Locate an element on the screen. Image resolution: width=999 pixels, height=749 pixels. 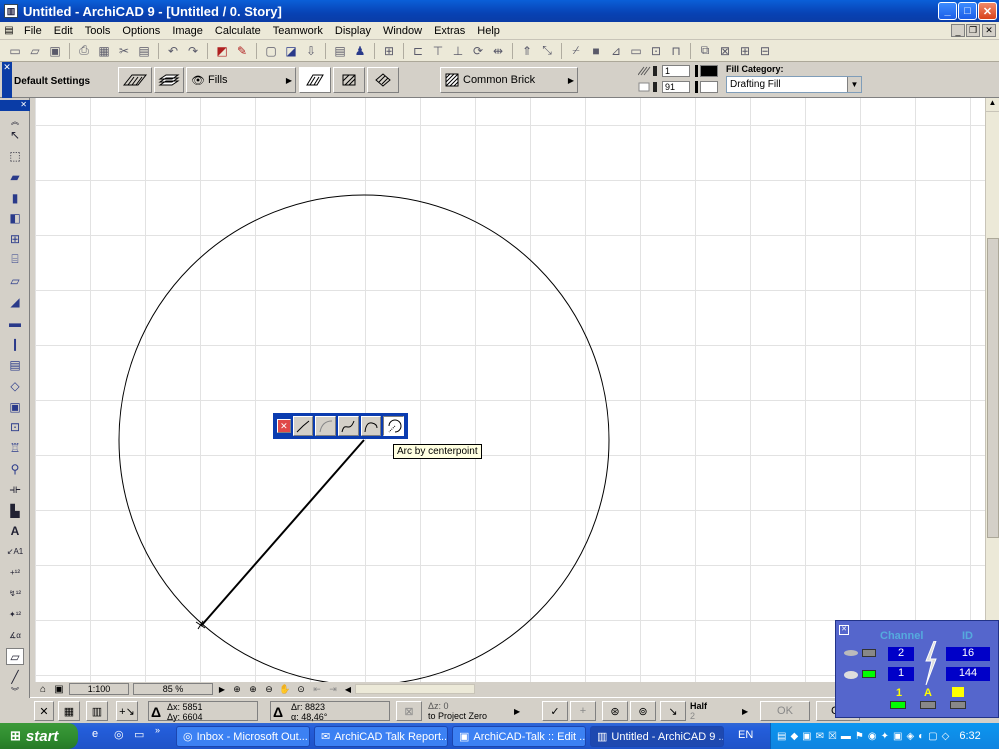
menu-teamwork: Teamwork is located at coordinates (298, 31).